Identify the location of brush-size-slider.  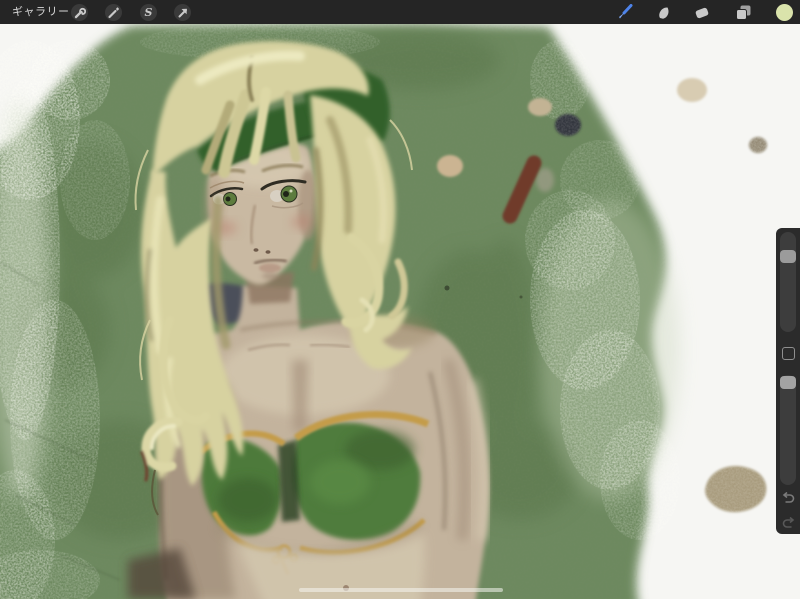
(788, 282).